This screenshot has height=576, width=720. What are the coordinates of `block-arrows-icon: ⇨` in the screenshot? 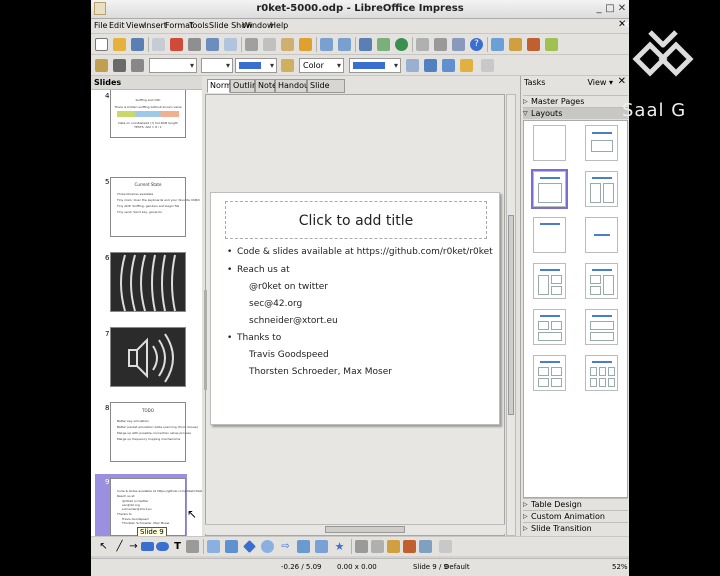 It's located at (285, 546).